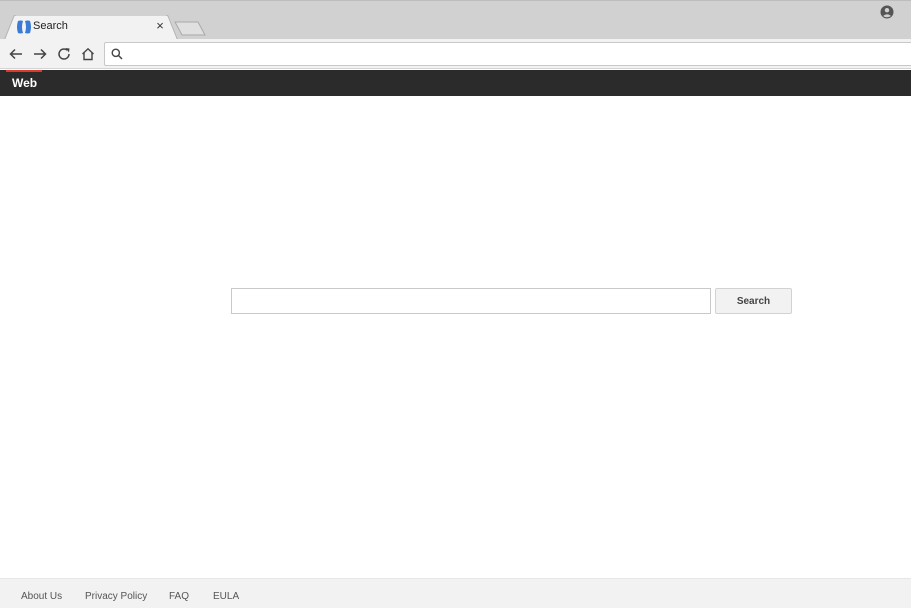 This screenshot has width=911, height=608. I want to click on footer-link-about-us: About Us, so click(41, 596).